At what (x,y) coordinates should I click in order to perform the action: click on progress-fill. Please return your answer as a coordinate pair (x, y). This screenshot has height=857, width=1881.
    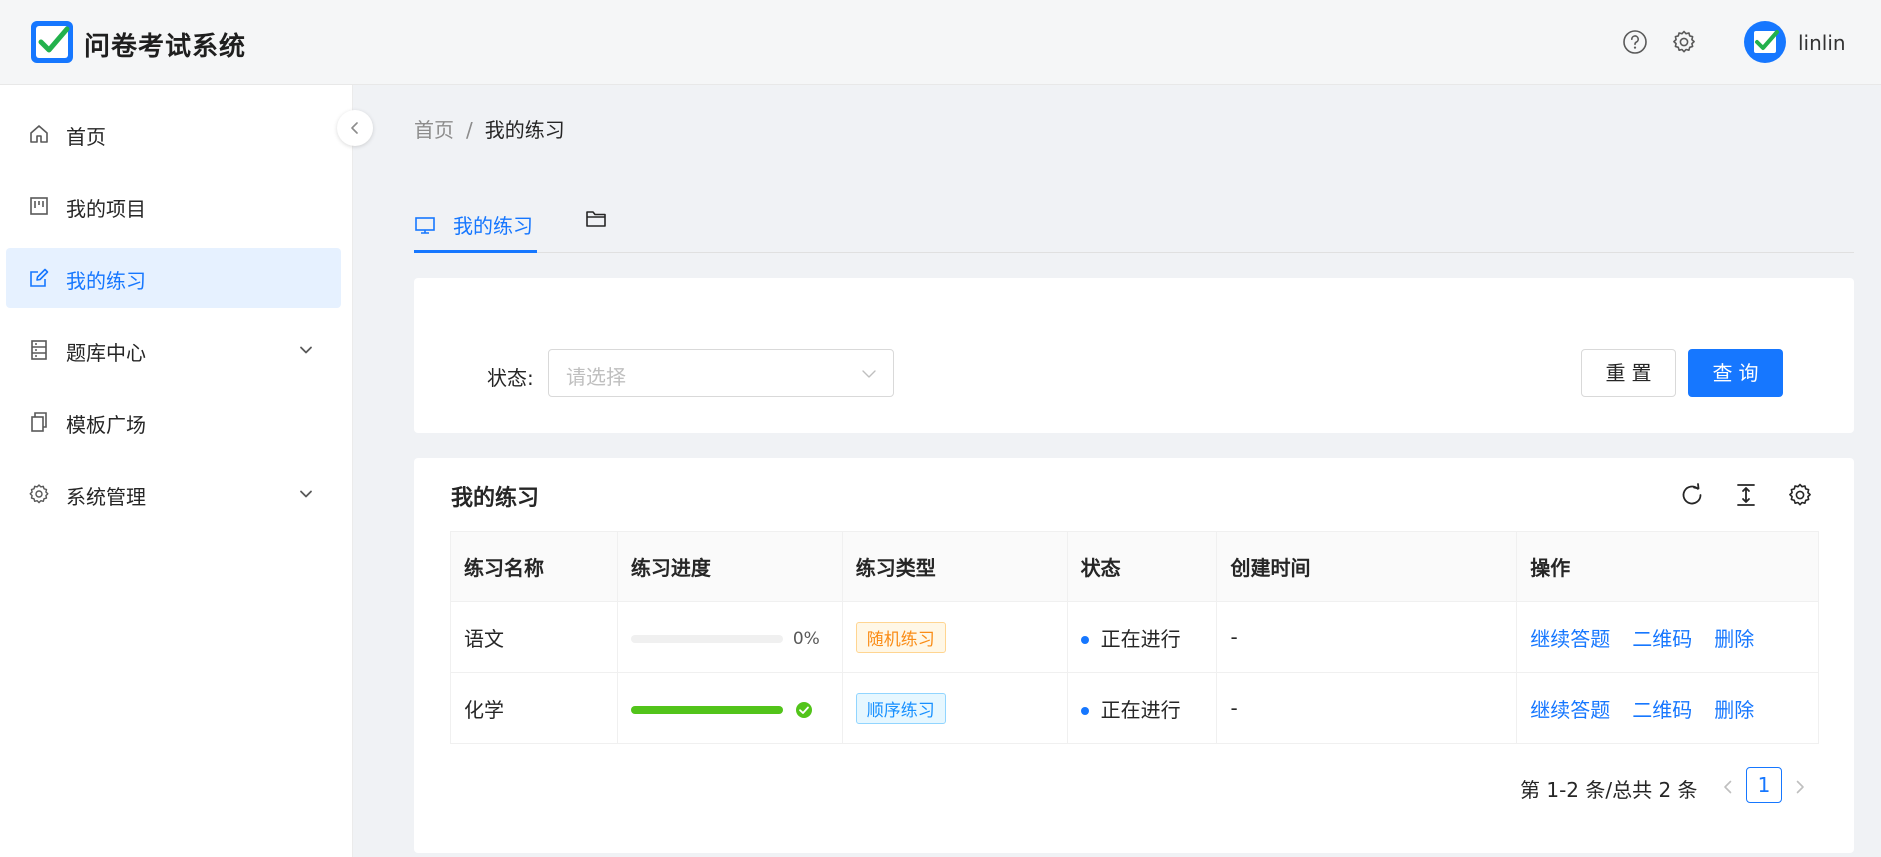
    Looking at the image, I should click on (706, 709).